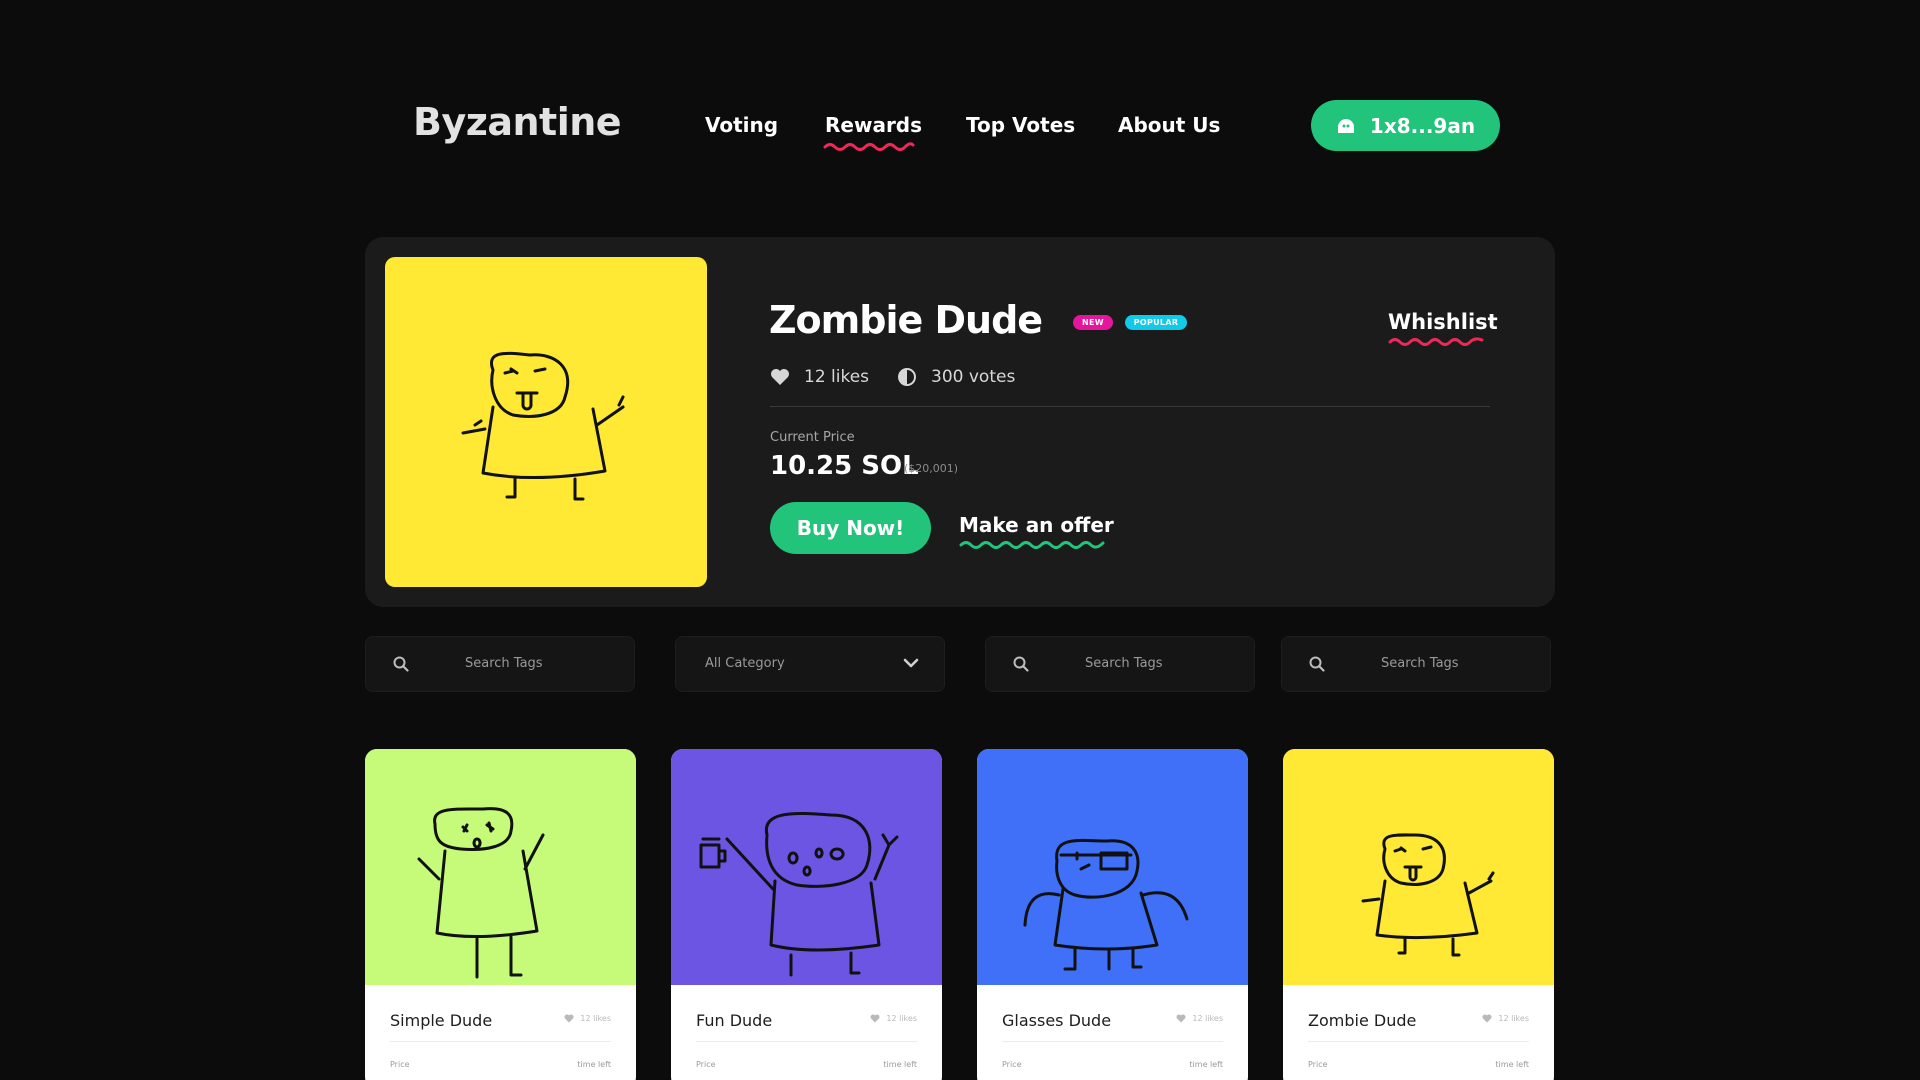  I want to click on wallet-address: 1x8...9an, so click(1422, 125).